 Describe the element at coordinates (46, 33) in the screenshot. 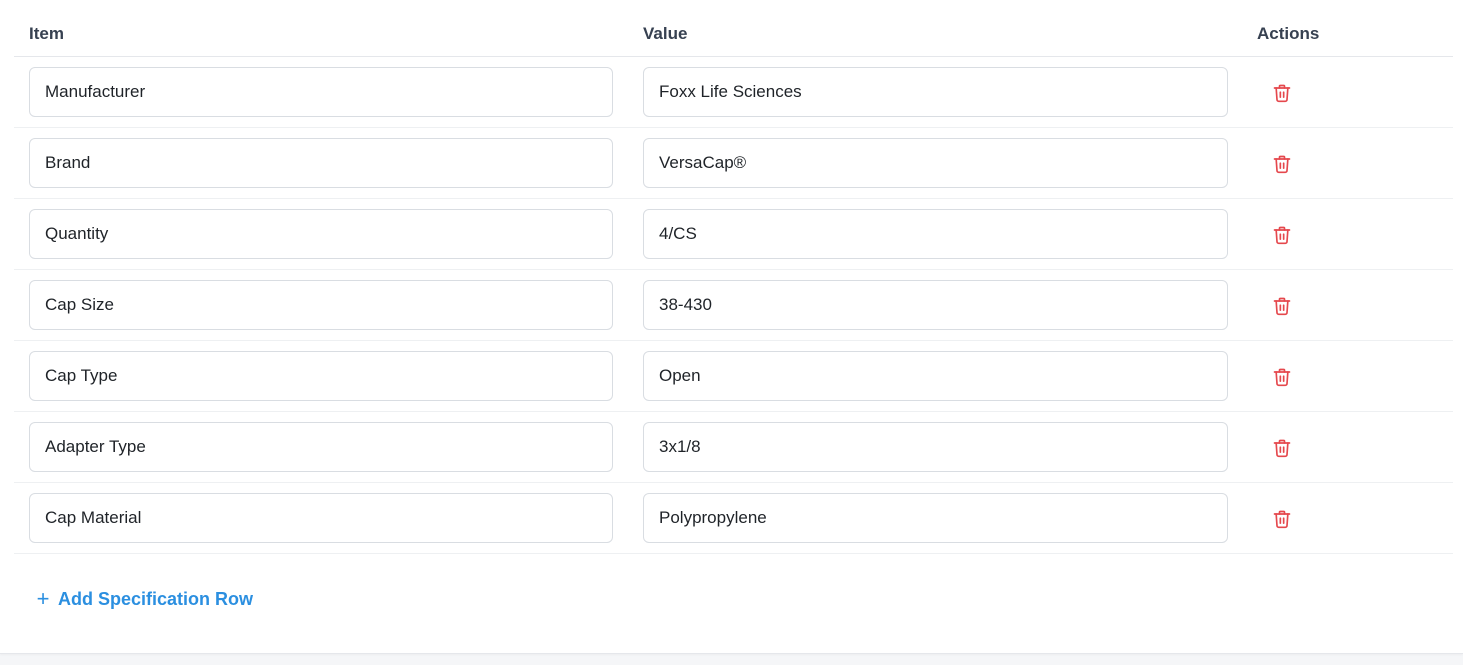

I see `column-header-item: Item` at that location.